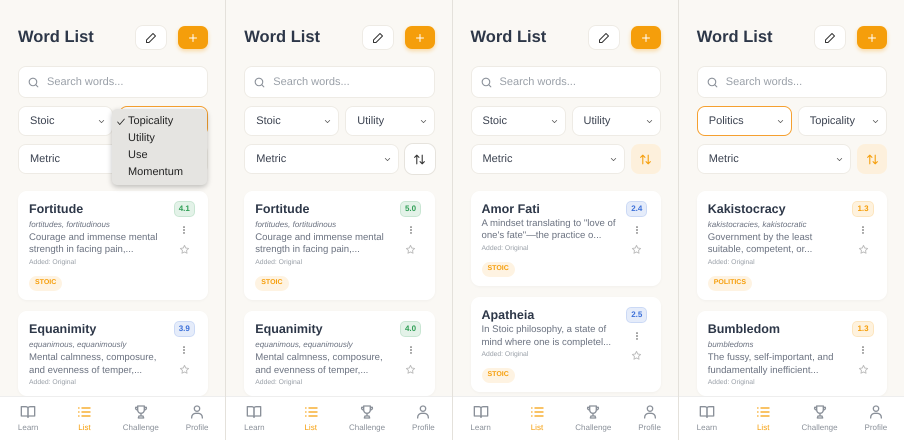 The image size is (904, 440). What do you see at coordinates (410, 209) in the screenshot?
I see `score-badge: 5.0` at bounding box center [410, 209].